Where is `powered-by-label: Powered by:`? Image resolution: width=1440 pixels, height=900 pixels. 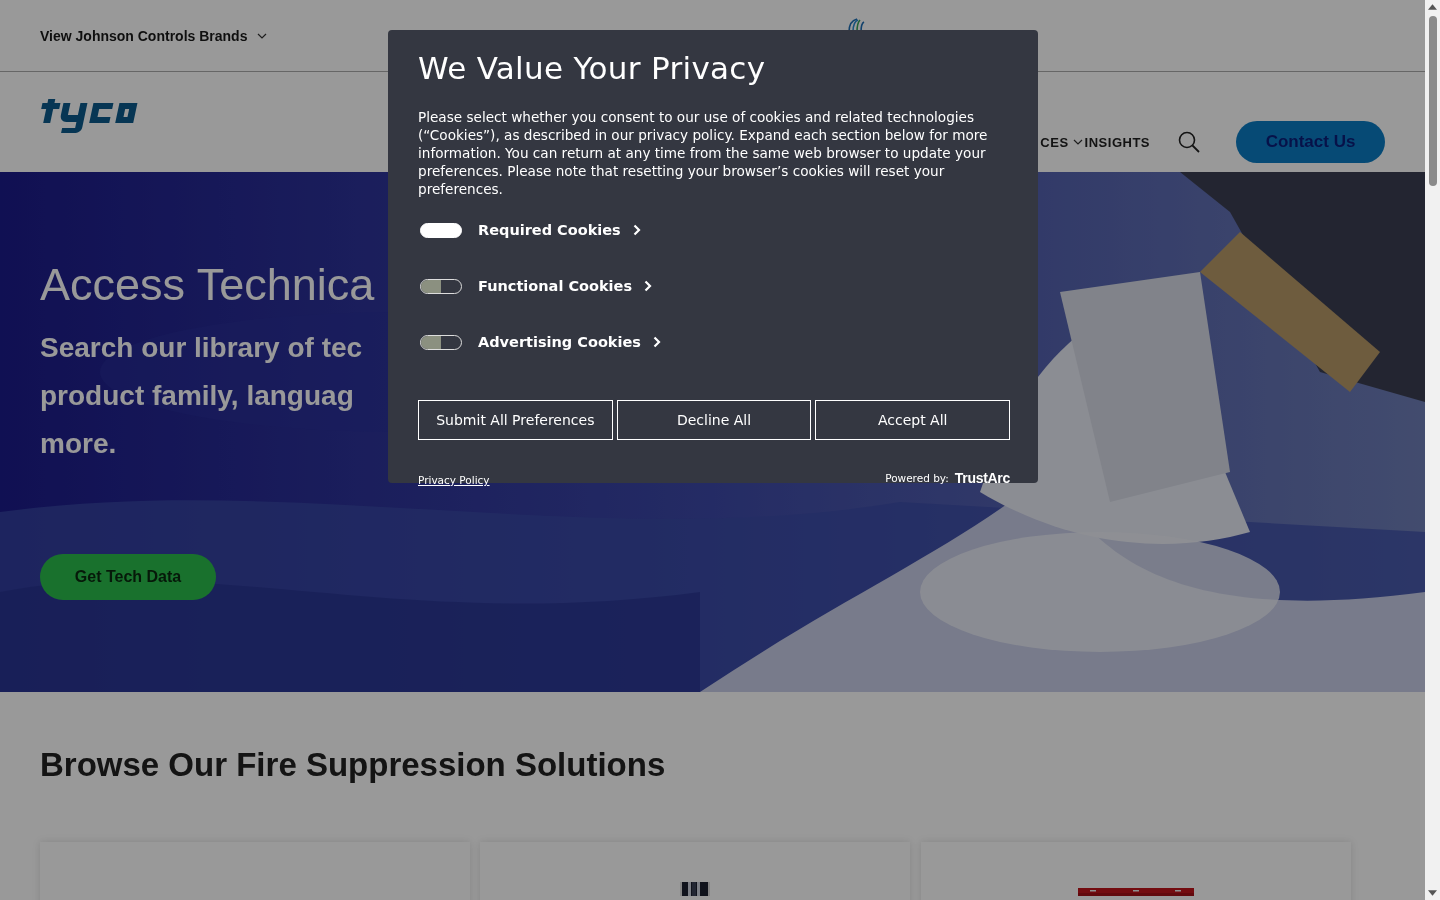
powered-by-label: Powered by: is located at coordinates (917, 478).